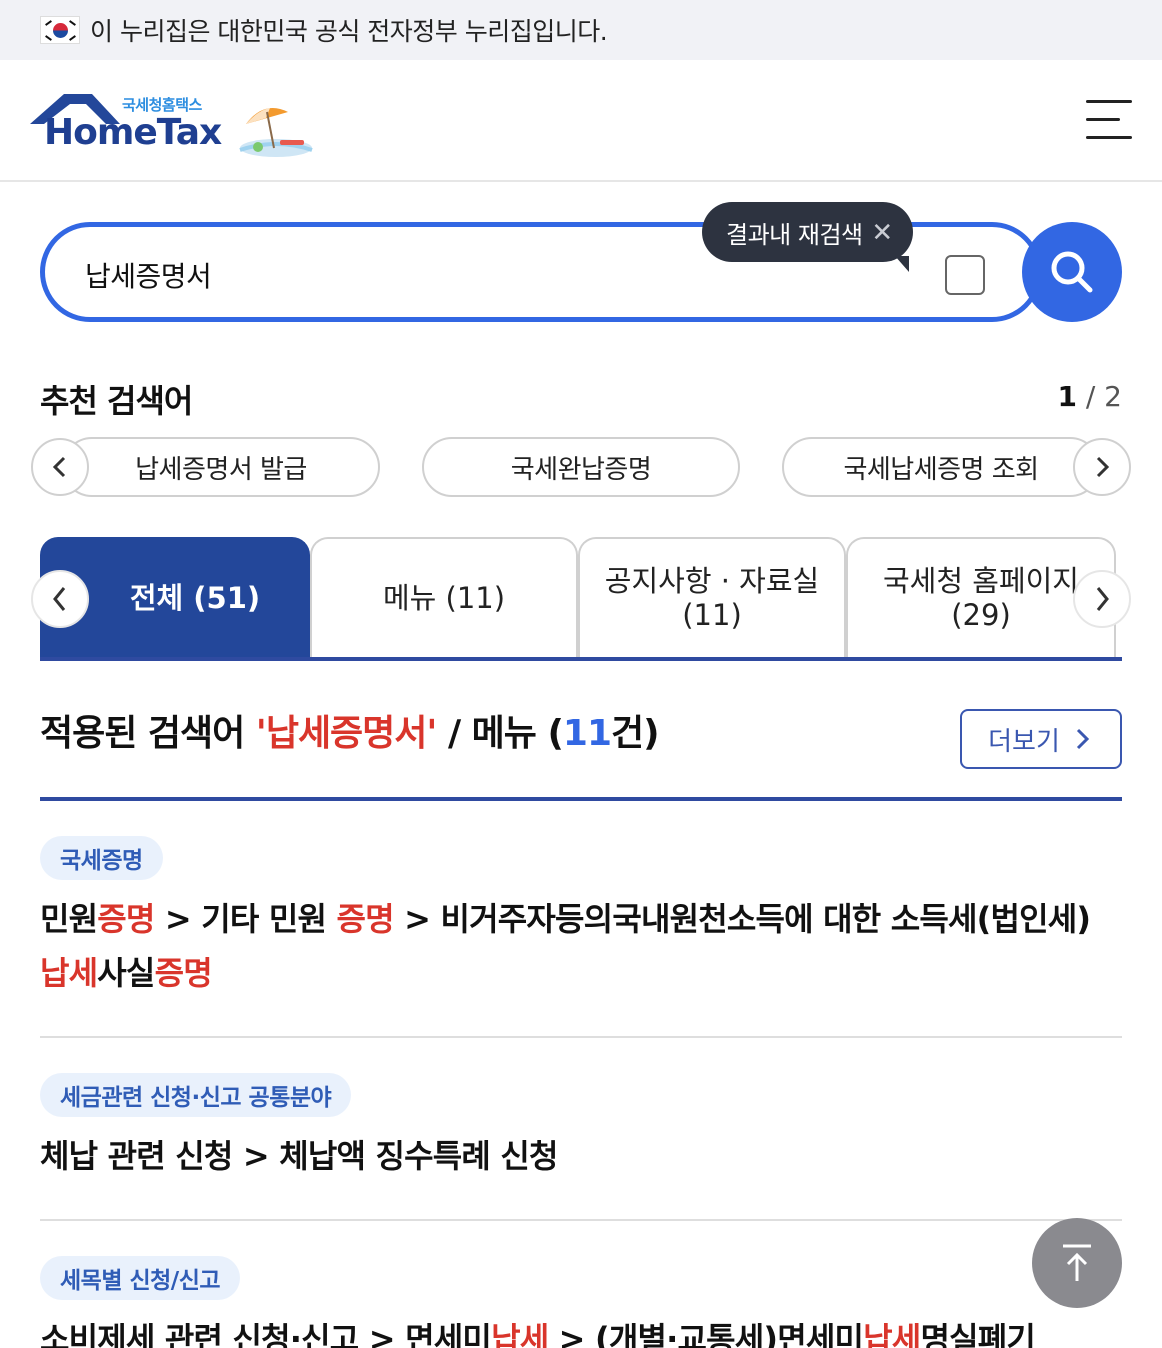 Image resolution: width=1162 pixels, height=1348 pixels. I want to click on tab-menu-label: 메뉴 (11), so click(444, 598).